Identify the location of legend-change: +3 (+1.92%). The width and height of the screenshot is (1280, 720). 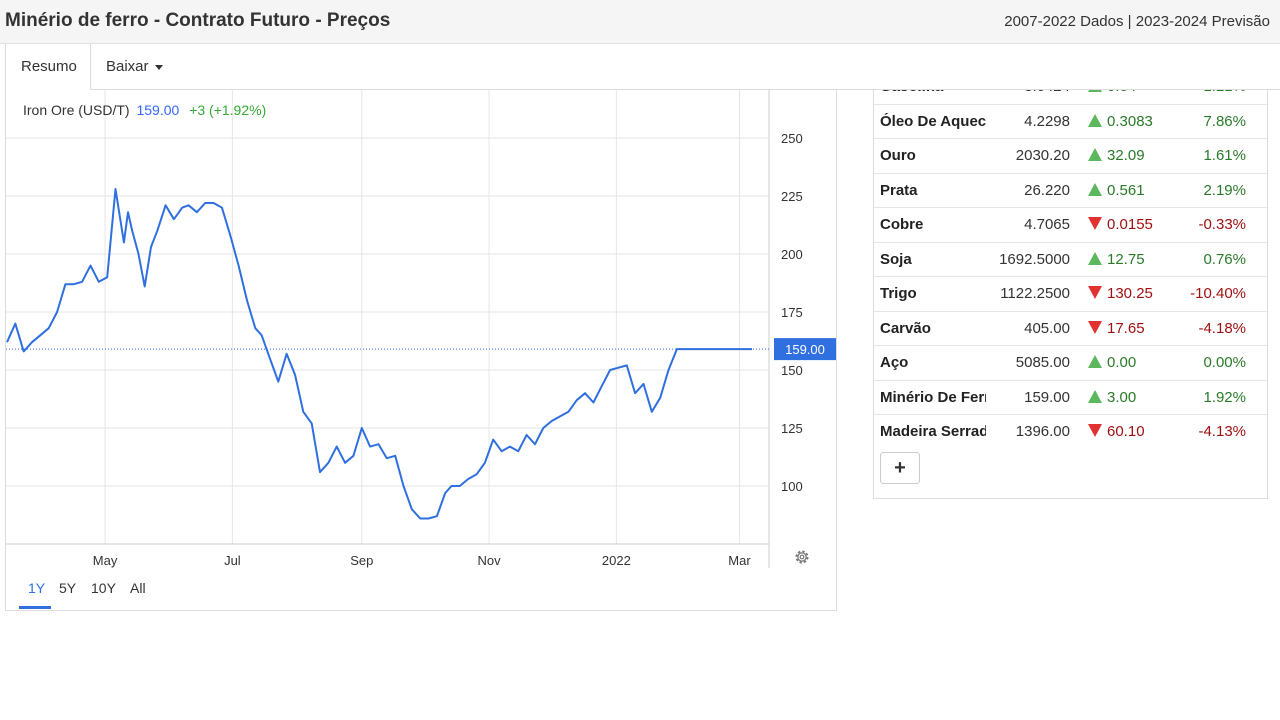
(228, 110).